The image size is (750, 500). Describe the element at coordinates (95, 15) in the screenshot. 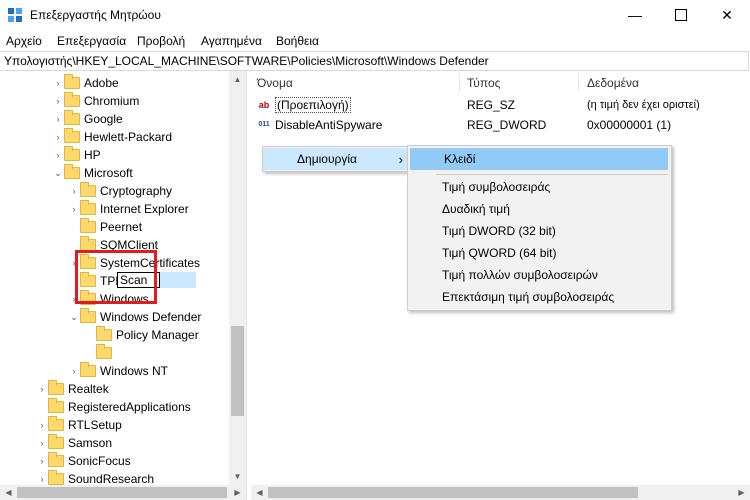

I see `window-title: Επεξεργαστής Μητρώου` at that location.